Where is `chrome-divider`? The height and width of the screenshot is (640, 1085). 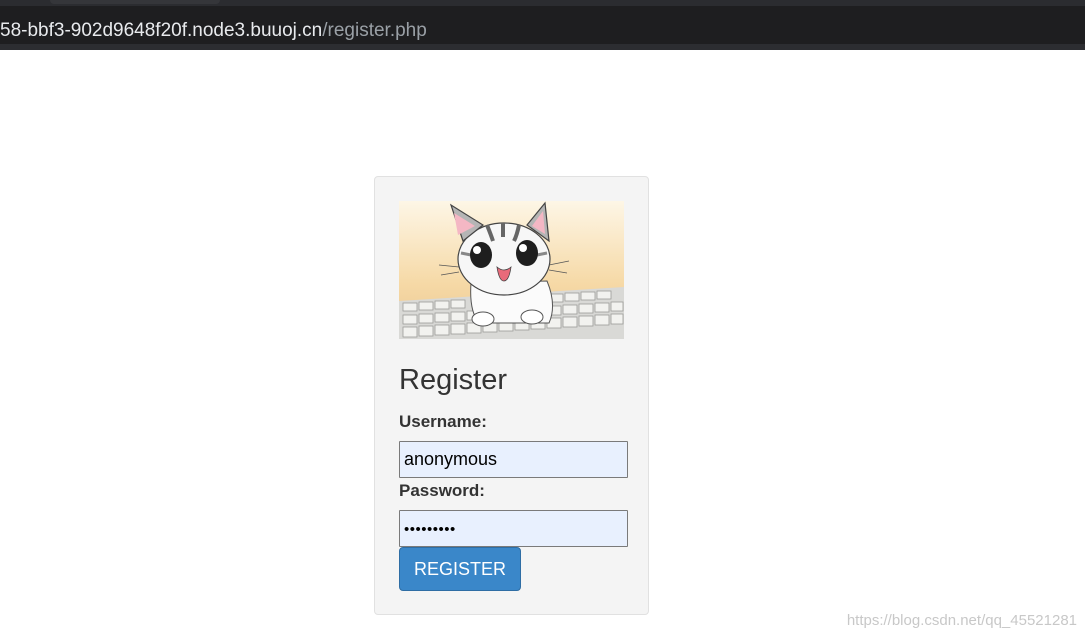
chrome-divider is located at coordinates (542, 47).